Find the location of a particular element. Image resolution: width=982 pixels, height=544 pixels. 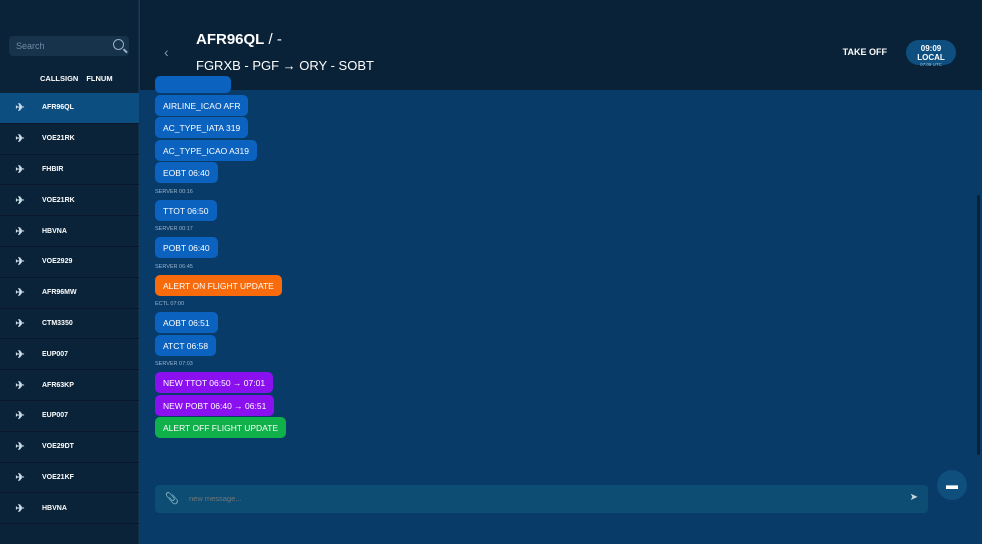

message-input is located at coordinates (529, 498).